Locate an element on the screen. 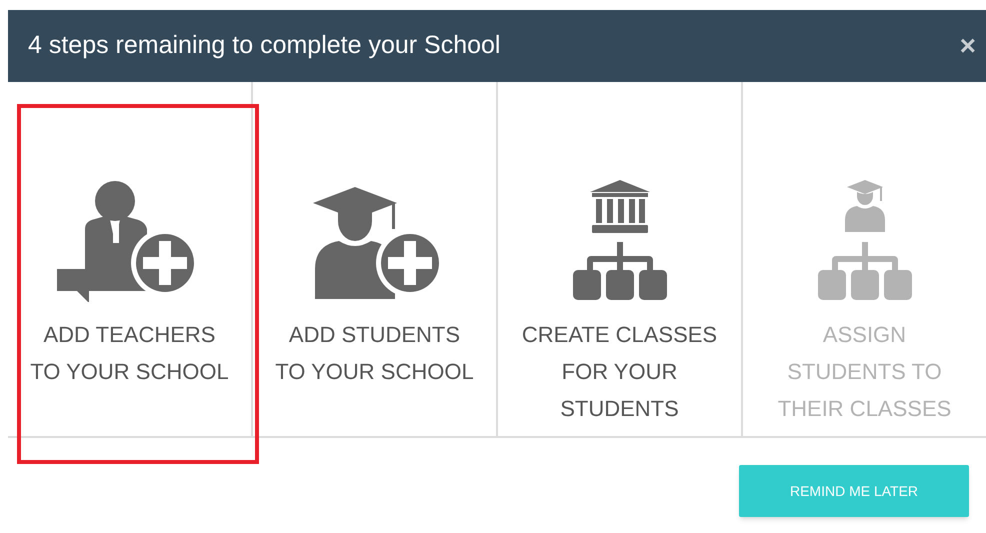 This screenshot has height=533, width=986. step-link: CREATE CLASSES FOR YOUR STUDENTS is located at coordinates (620, 371).